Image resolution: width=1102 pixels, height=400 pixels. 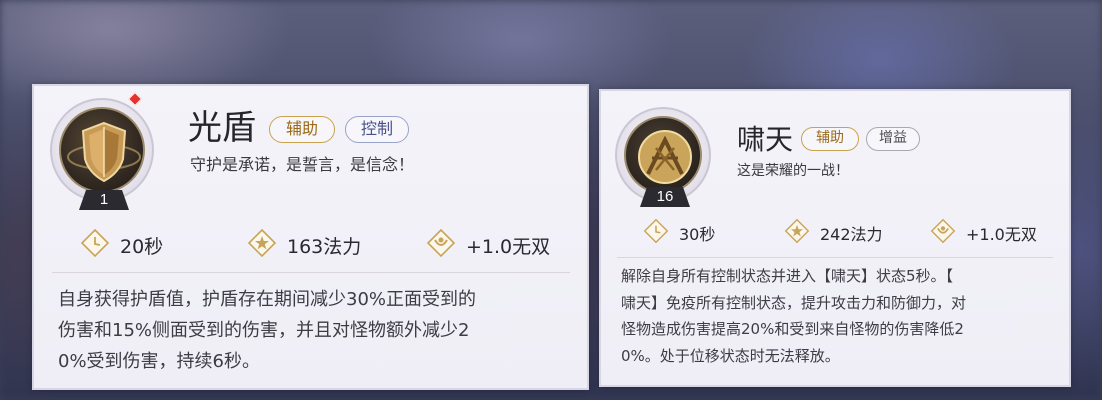 What do you see at coordinates (324, 246) in the screenshot?
I see `mana-value: 163法力` at bounding box center [324, 246].